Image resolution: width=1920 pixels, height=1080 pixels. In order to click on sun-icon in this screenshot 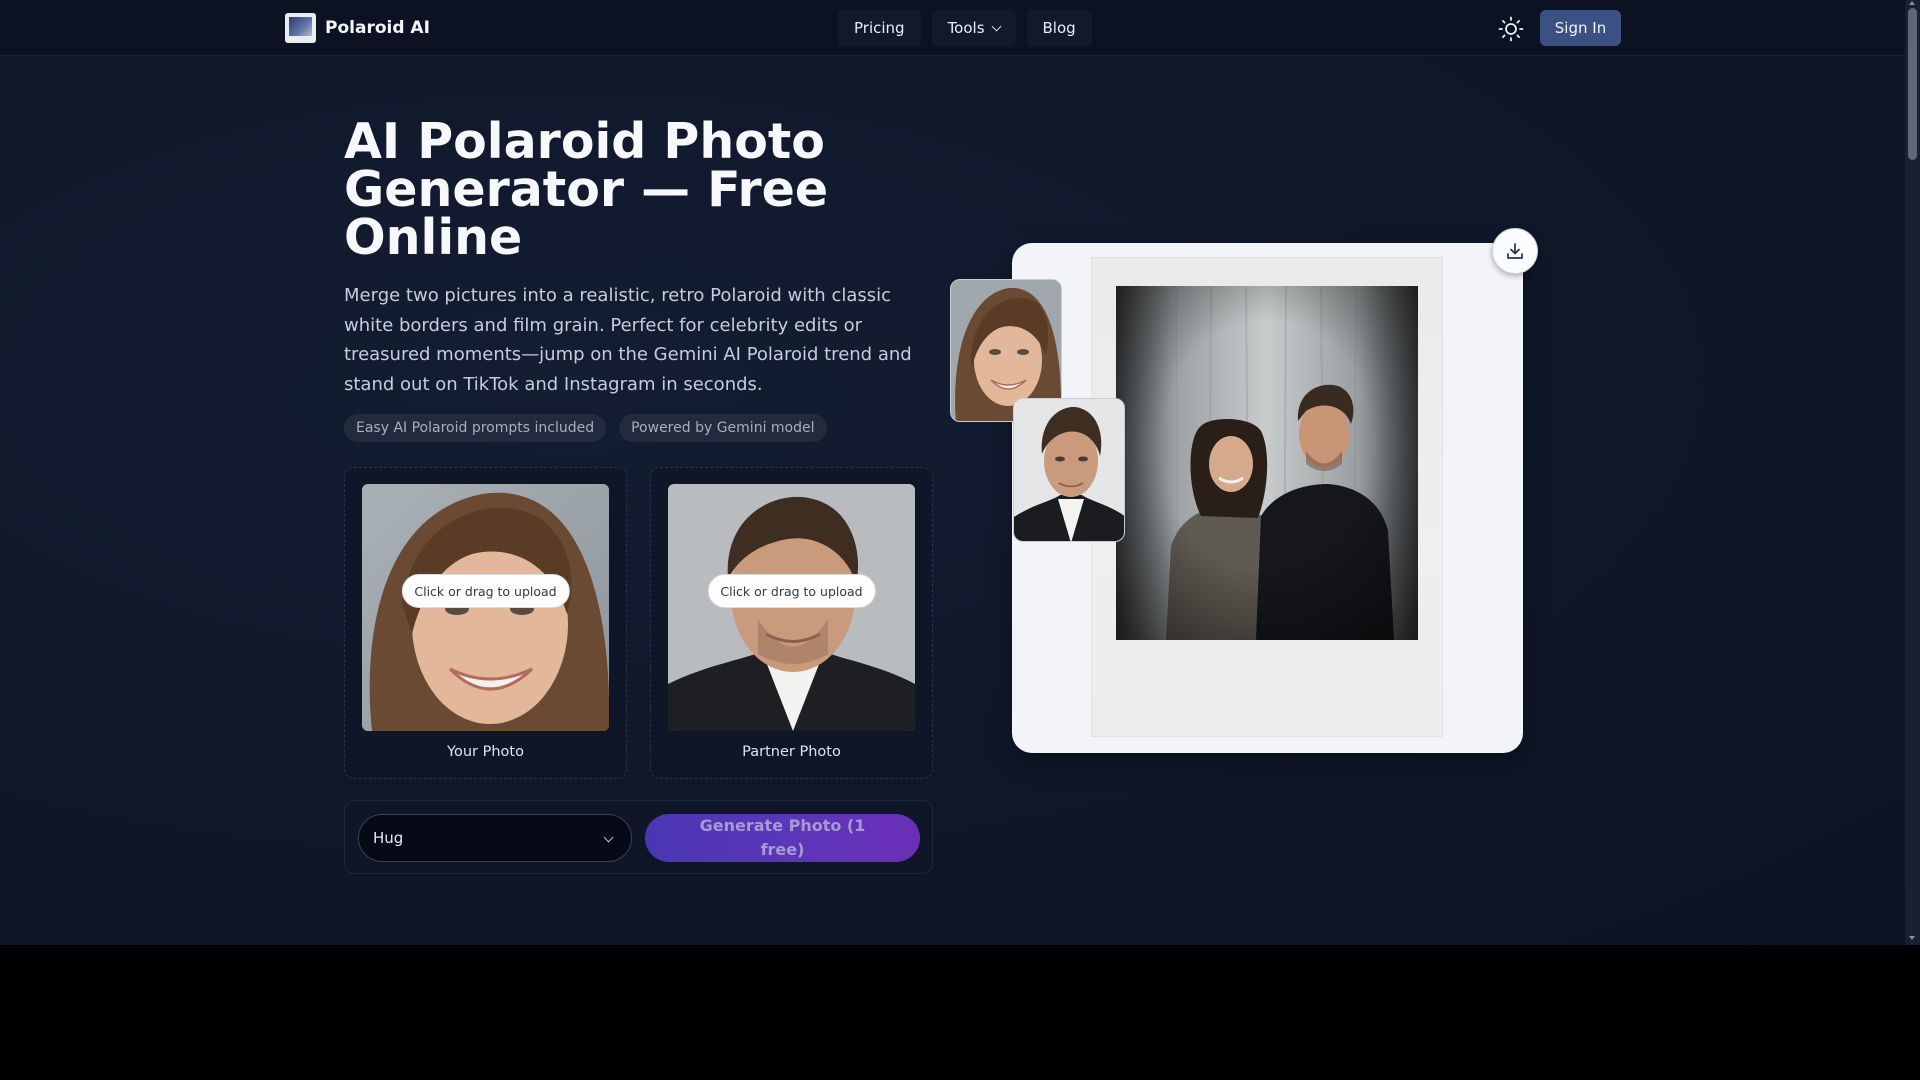, I will do `click(1511, 29)`.